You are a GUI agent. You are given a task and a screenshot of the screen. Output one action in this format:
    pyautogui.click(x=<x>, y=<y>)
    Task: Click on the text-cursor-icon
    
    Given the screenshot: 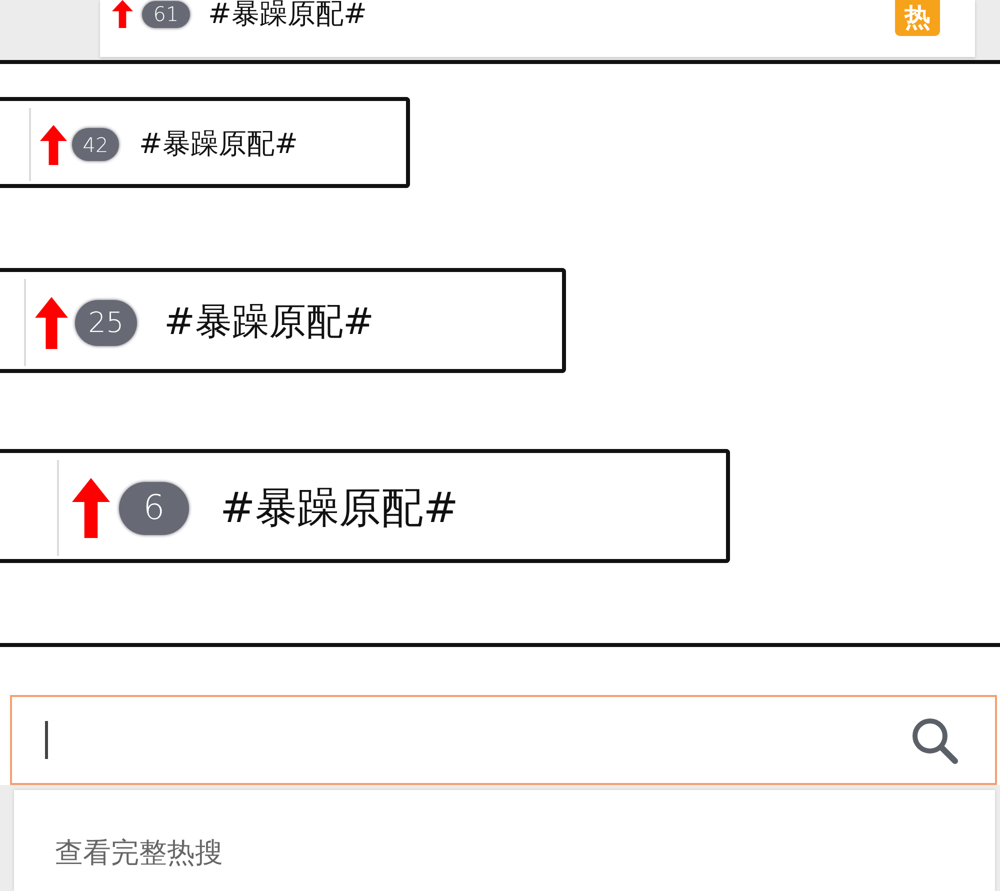 What is the action you would take?
    pyautogui.click(x=46, y=740)
    